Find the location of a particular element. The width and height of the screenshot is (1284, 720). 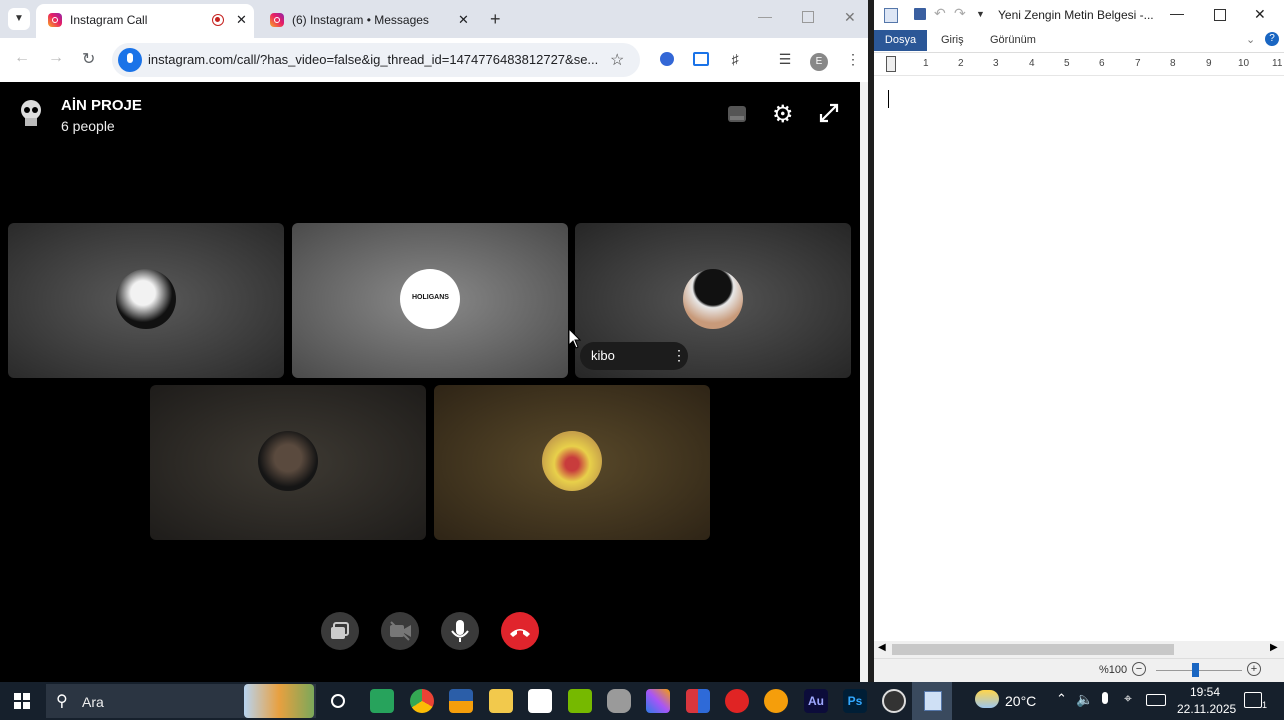

participant-tile: HOLIGANS is located at coordinates (430, 300).